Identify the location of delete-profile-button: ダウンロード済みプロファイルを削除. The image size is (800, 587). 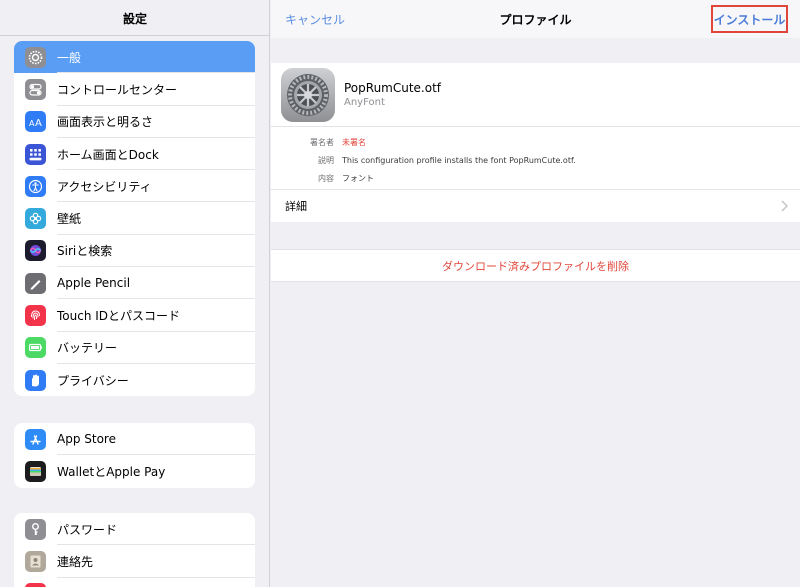
(535, 265).